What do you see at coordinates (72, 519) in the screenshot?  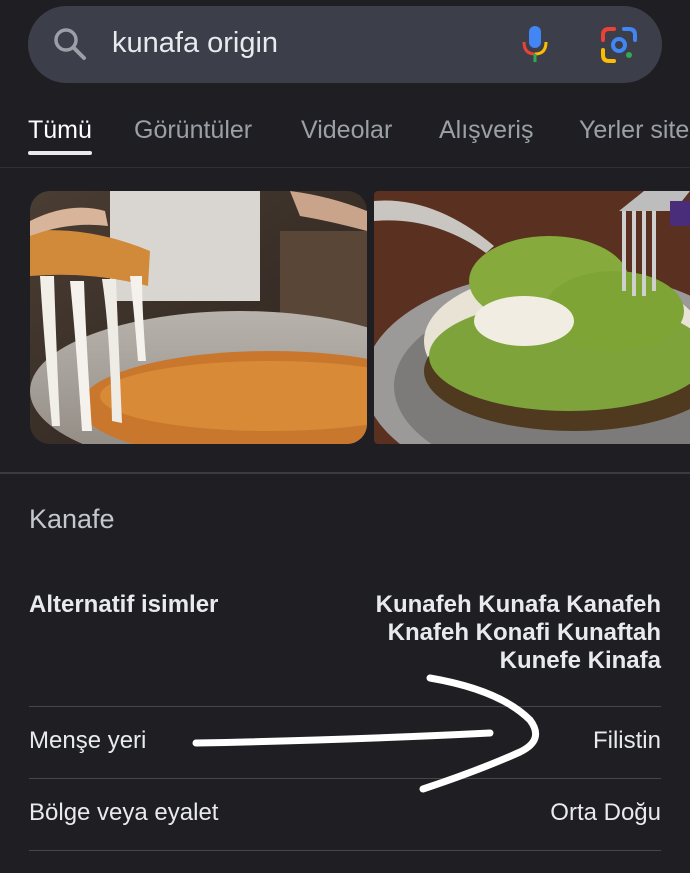 I see `entity-title: Kanafe` at bounding box center [72, 519].